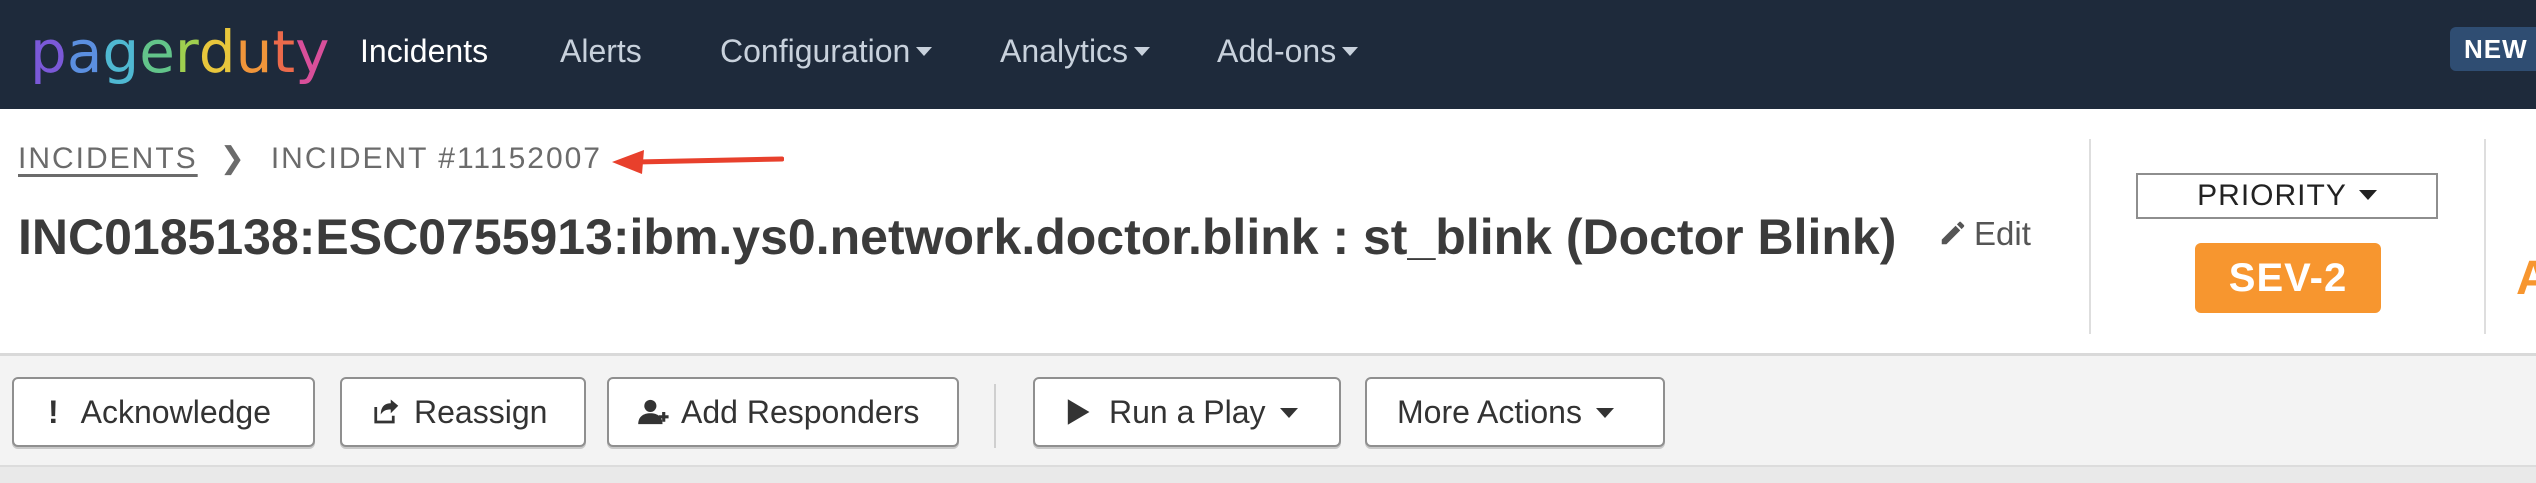  I want to click on pagerduty-logo: pagerduty, so click(179, 52).